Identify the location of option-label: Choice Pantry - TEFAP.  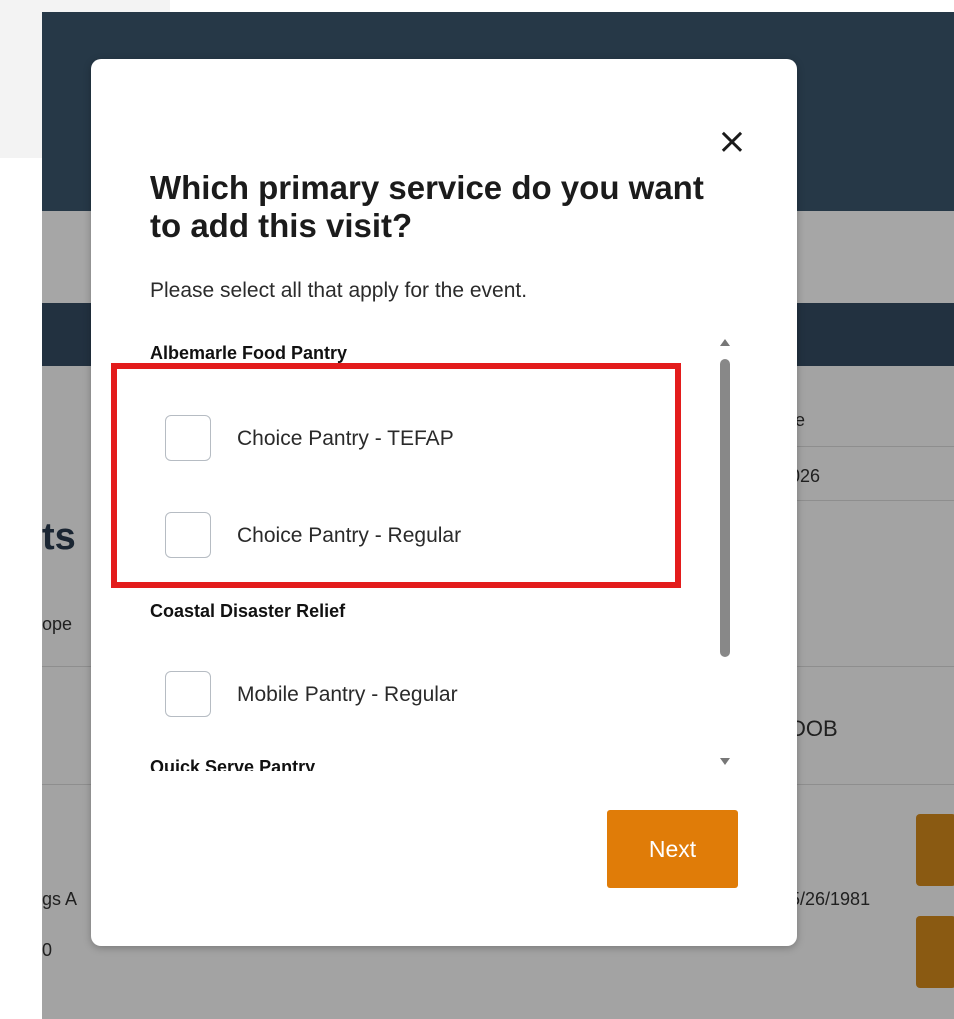
(345, 438).